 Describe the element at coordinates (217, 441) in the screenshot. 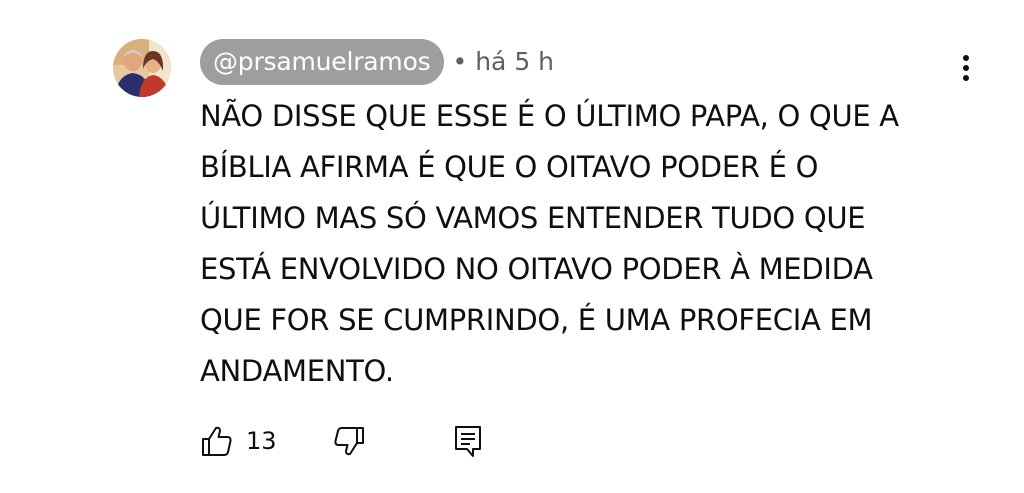

I see `thumbs-up-icon` at that location.